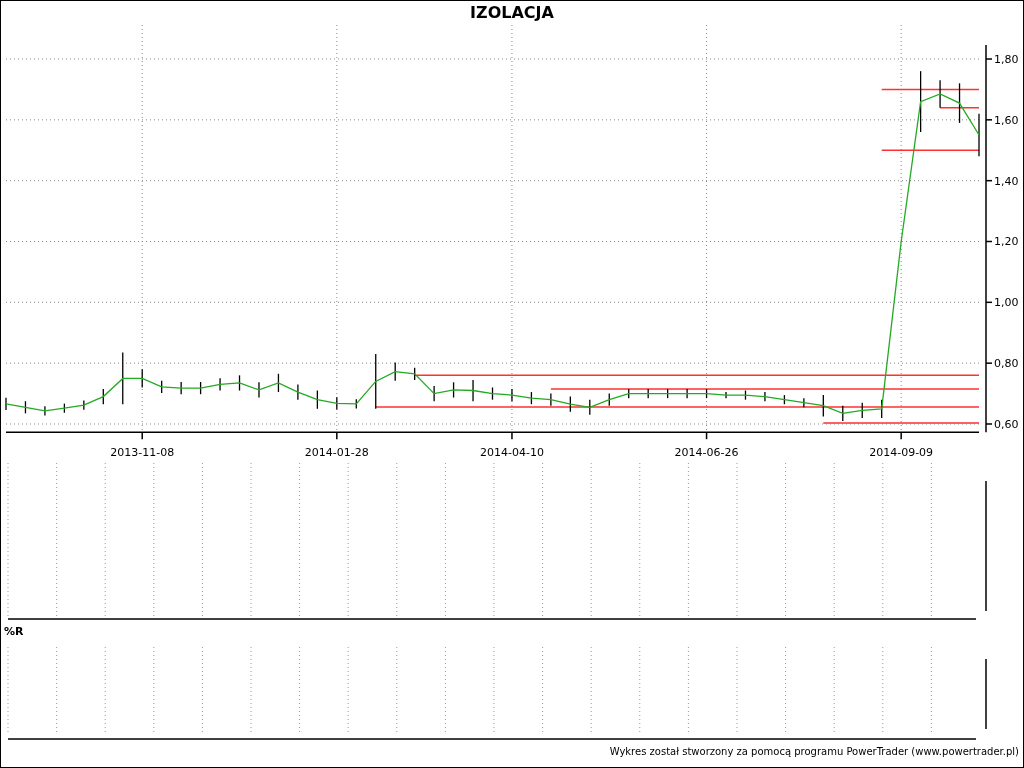 This screenshot has width=1024, height=768. Describe the element at coordinates (512, 13) in the screenshot. I see `chart-title: IZOLACJA` at that location.